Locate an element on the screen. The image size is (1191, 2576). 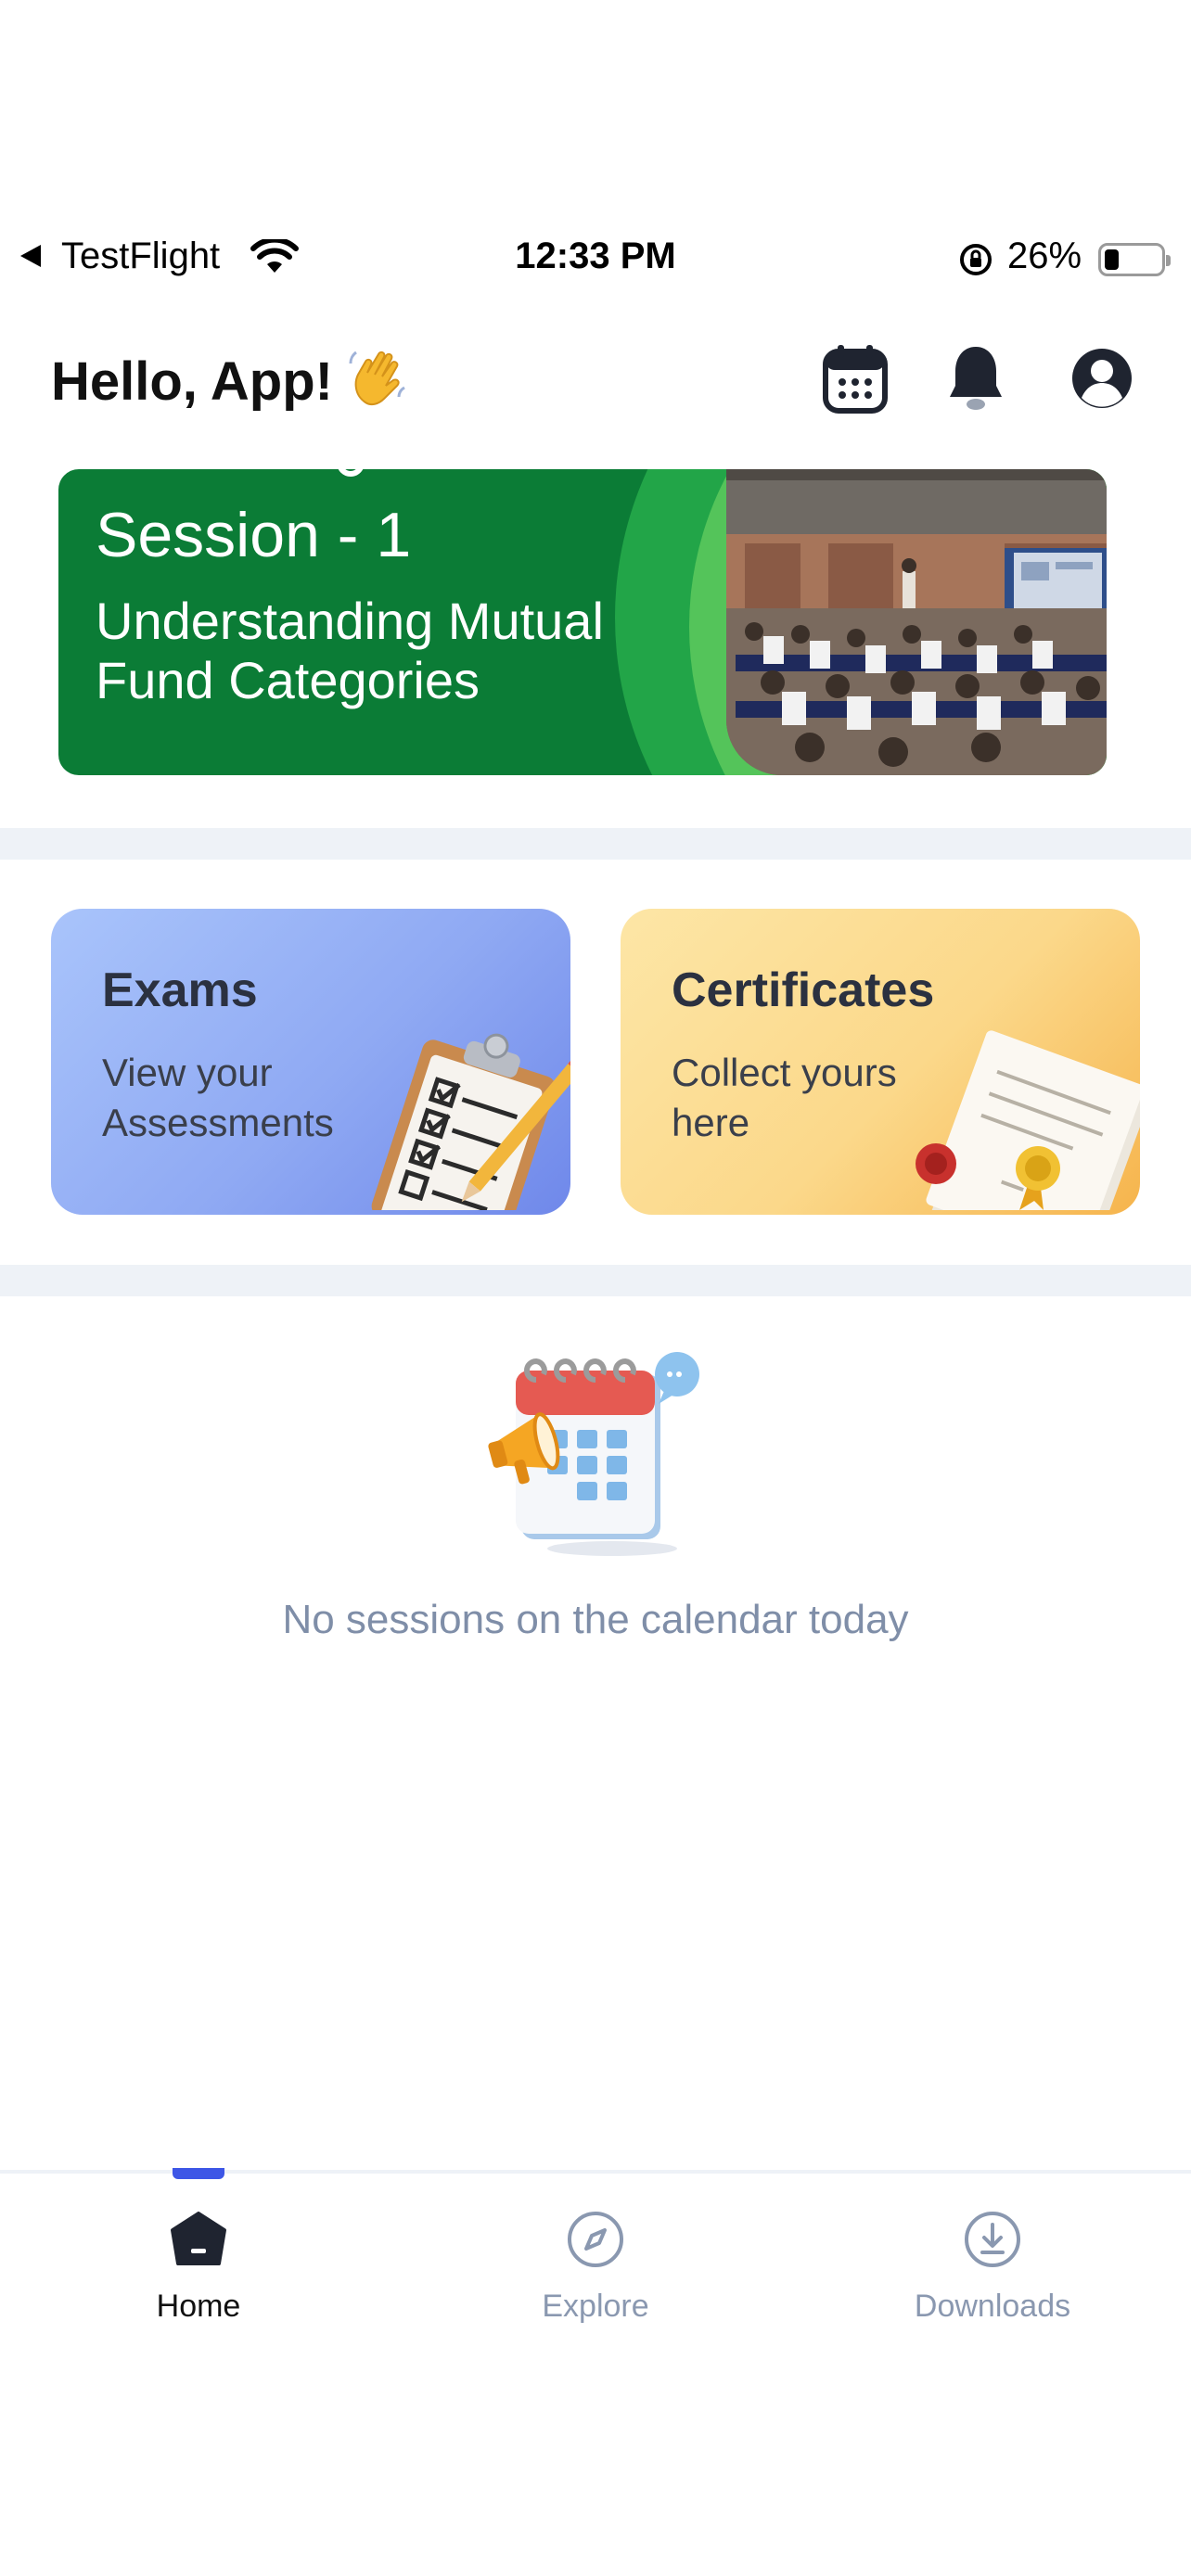
battery-icon is located at coordinates (1134, 259).